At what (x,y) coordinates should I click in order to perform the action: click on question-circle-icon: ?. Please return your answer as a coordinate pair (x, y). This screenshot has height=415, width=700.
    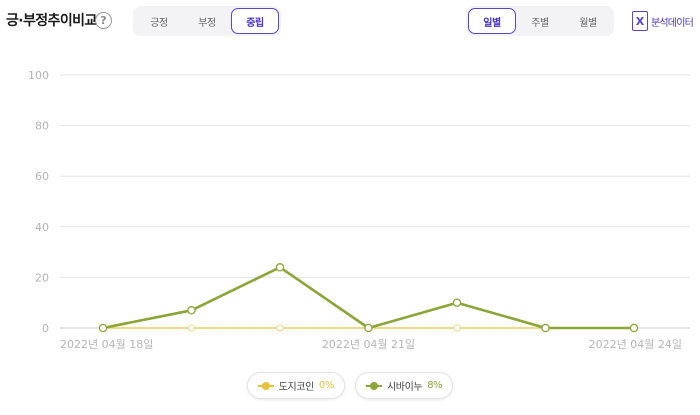
    Looking at the image, I should click on (103, 20).